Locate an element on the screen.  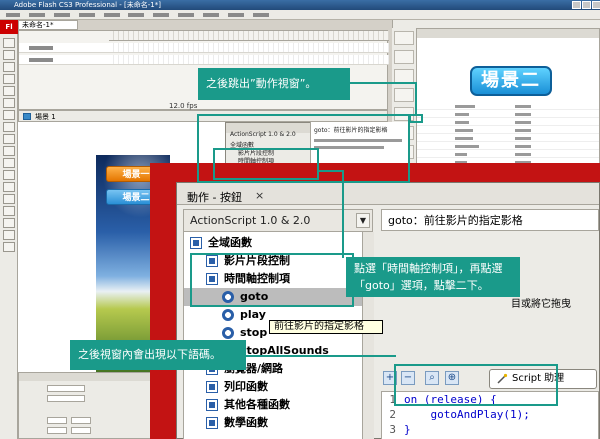
scene-icon is located at coordinates (27, 116).